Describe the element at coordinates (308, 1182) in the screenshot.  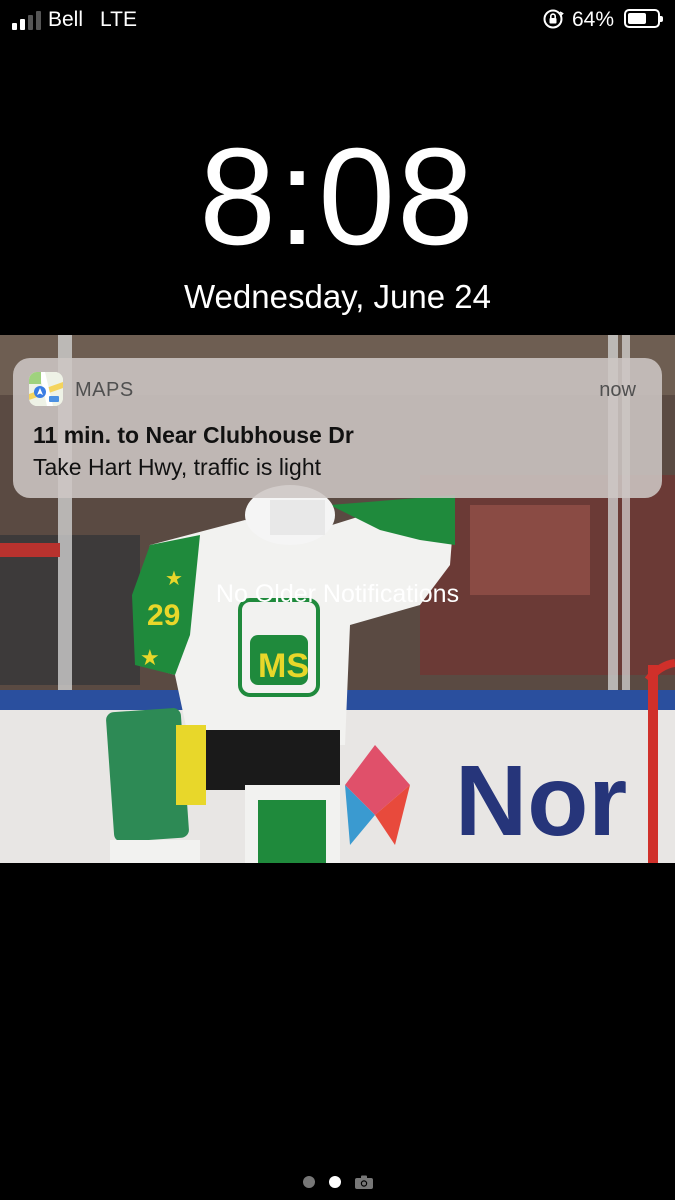
I see `page-dot` at that location.